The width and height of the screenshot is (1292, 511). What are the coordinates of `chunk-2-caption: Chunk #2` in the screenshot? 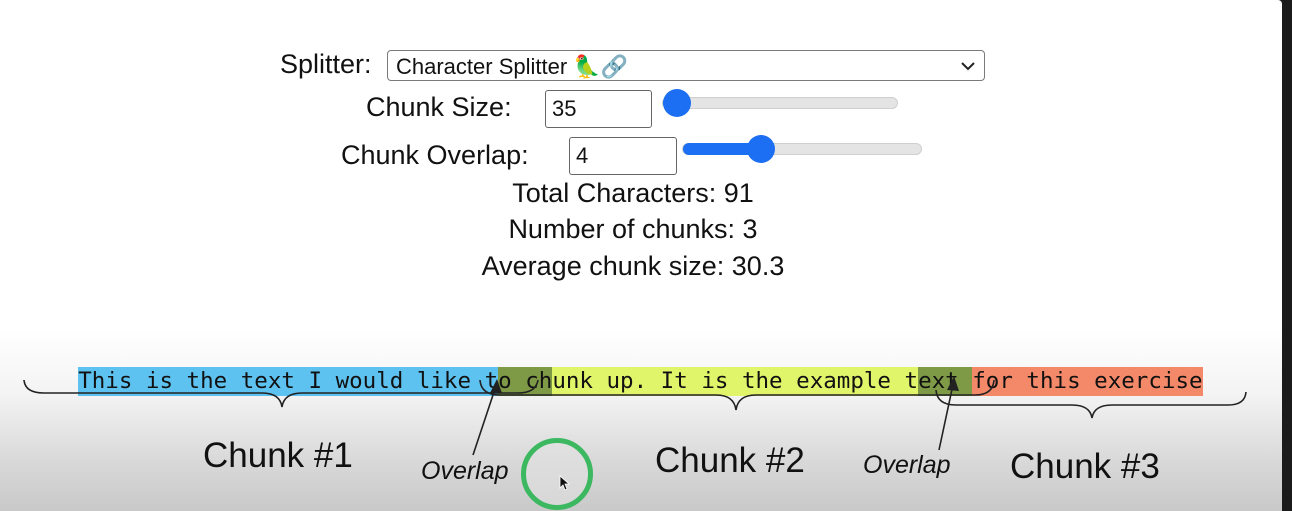 It's located at (730, 460).